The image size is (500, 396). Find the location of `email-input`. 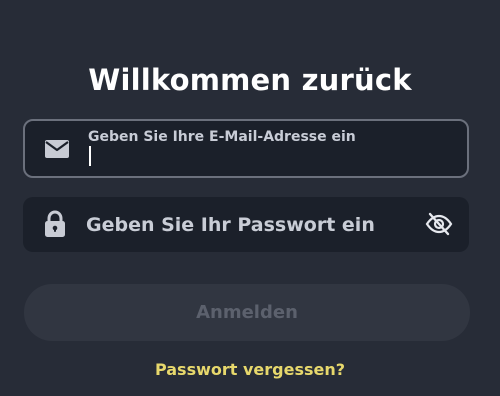

email-input is located at coordinates (268, 157).